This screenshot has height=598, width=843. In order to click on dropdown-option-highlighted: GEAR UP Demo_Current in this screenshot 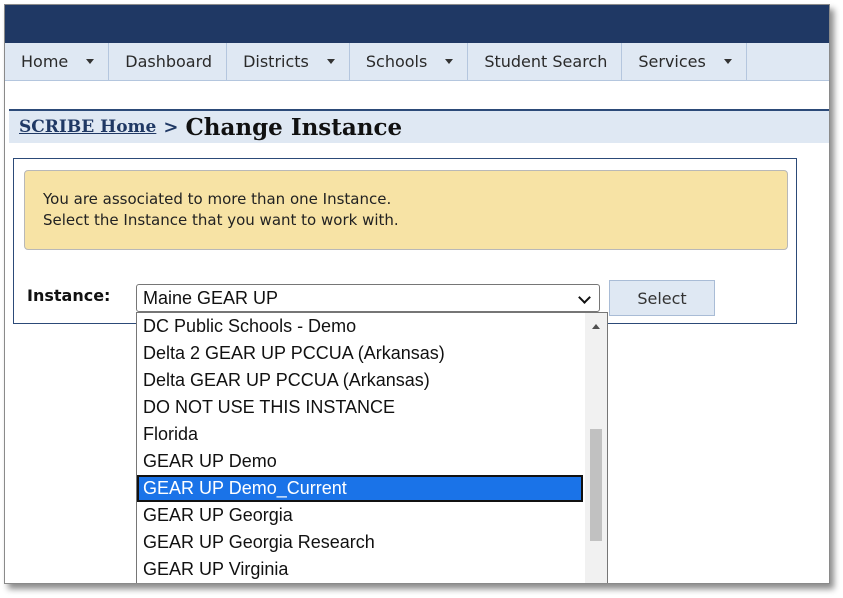, I will do `click(360, 488)`.